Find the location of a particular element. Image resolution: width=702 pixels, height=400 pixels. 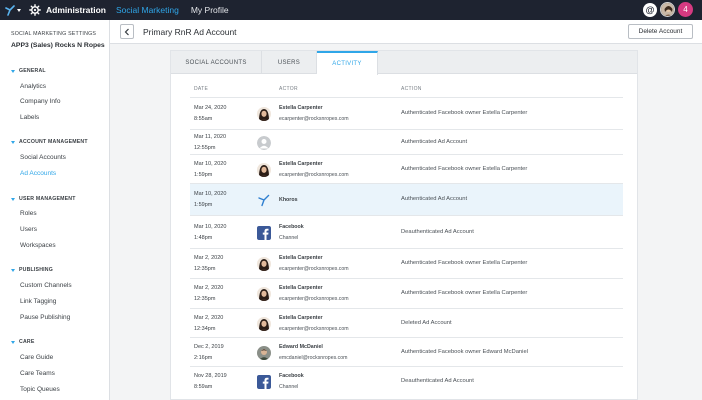

sidebar-section-publishing: PUBLISHING is located at coordinates (32, 270).